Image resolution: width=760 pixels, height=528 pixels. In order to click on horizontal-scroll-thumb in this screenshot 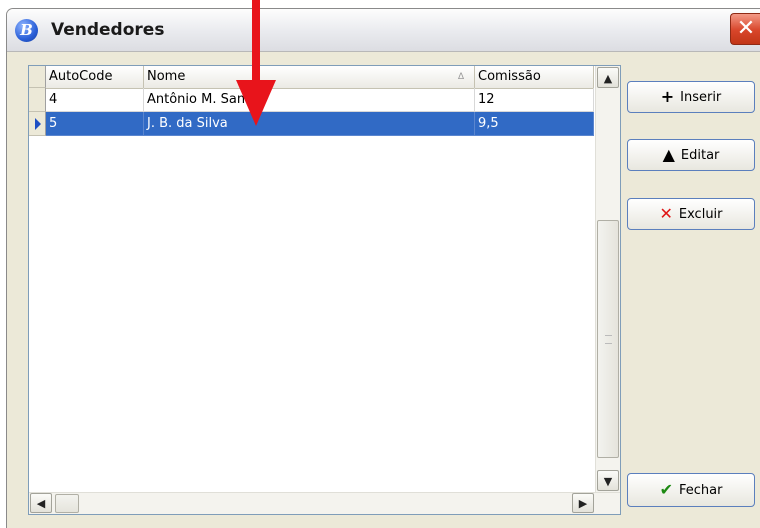, I will do `click(67, 503)`.